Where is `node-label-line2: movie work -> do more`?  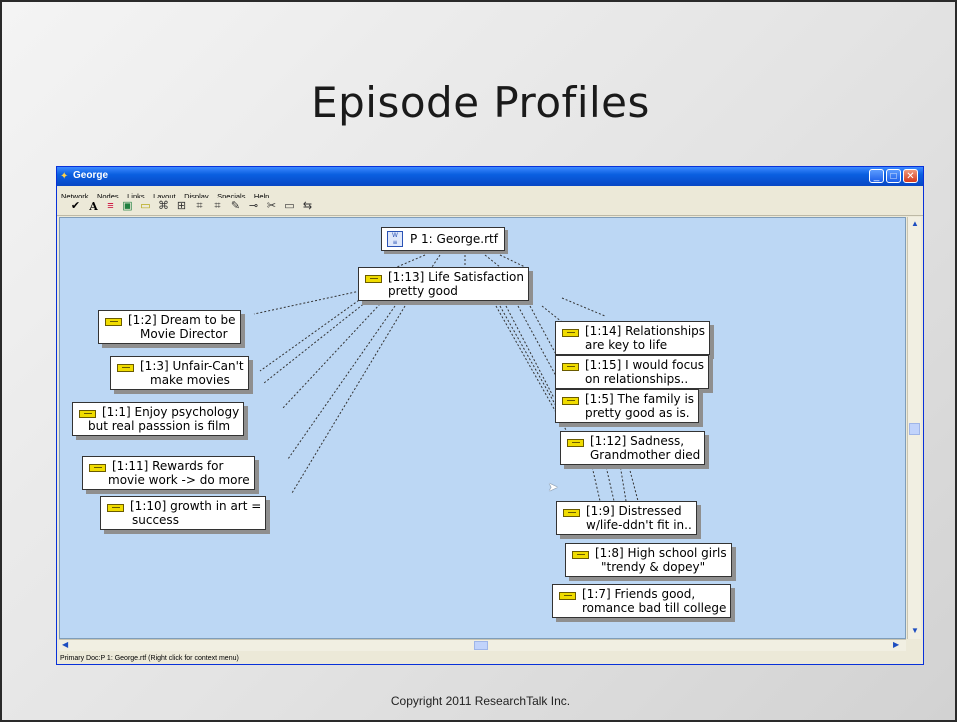
node-label-line2: movie work -> do more is located at coordinates (179, 480).